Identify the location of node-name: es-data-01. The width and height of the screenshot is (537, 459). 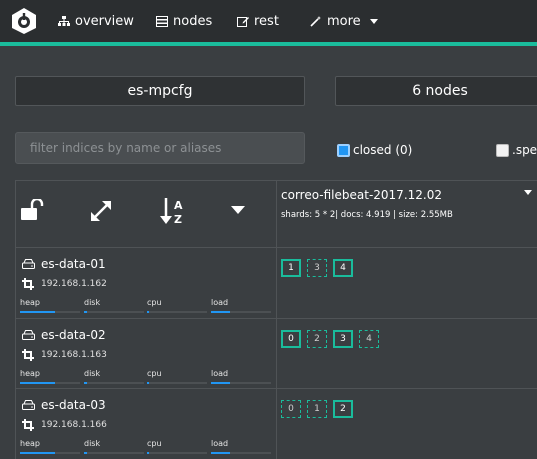
(73, 264).